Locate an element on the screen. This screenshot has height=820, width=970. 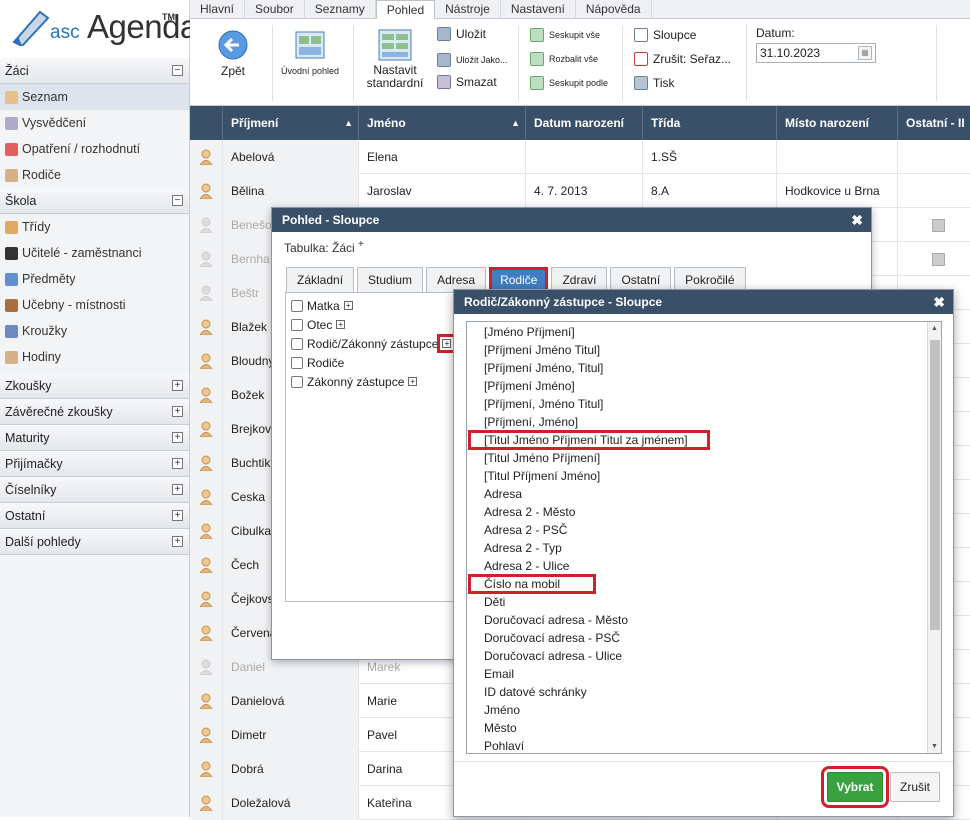
back-button: Zpět is located at coordinates (233, 53).